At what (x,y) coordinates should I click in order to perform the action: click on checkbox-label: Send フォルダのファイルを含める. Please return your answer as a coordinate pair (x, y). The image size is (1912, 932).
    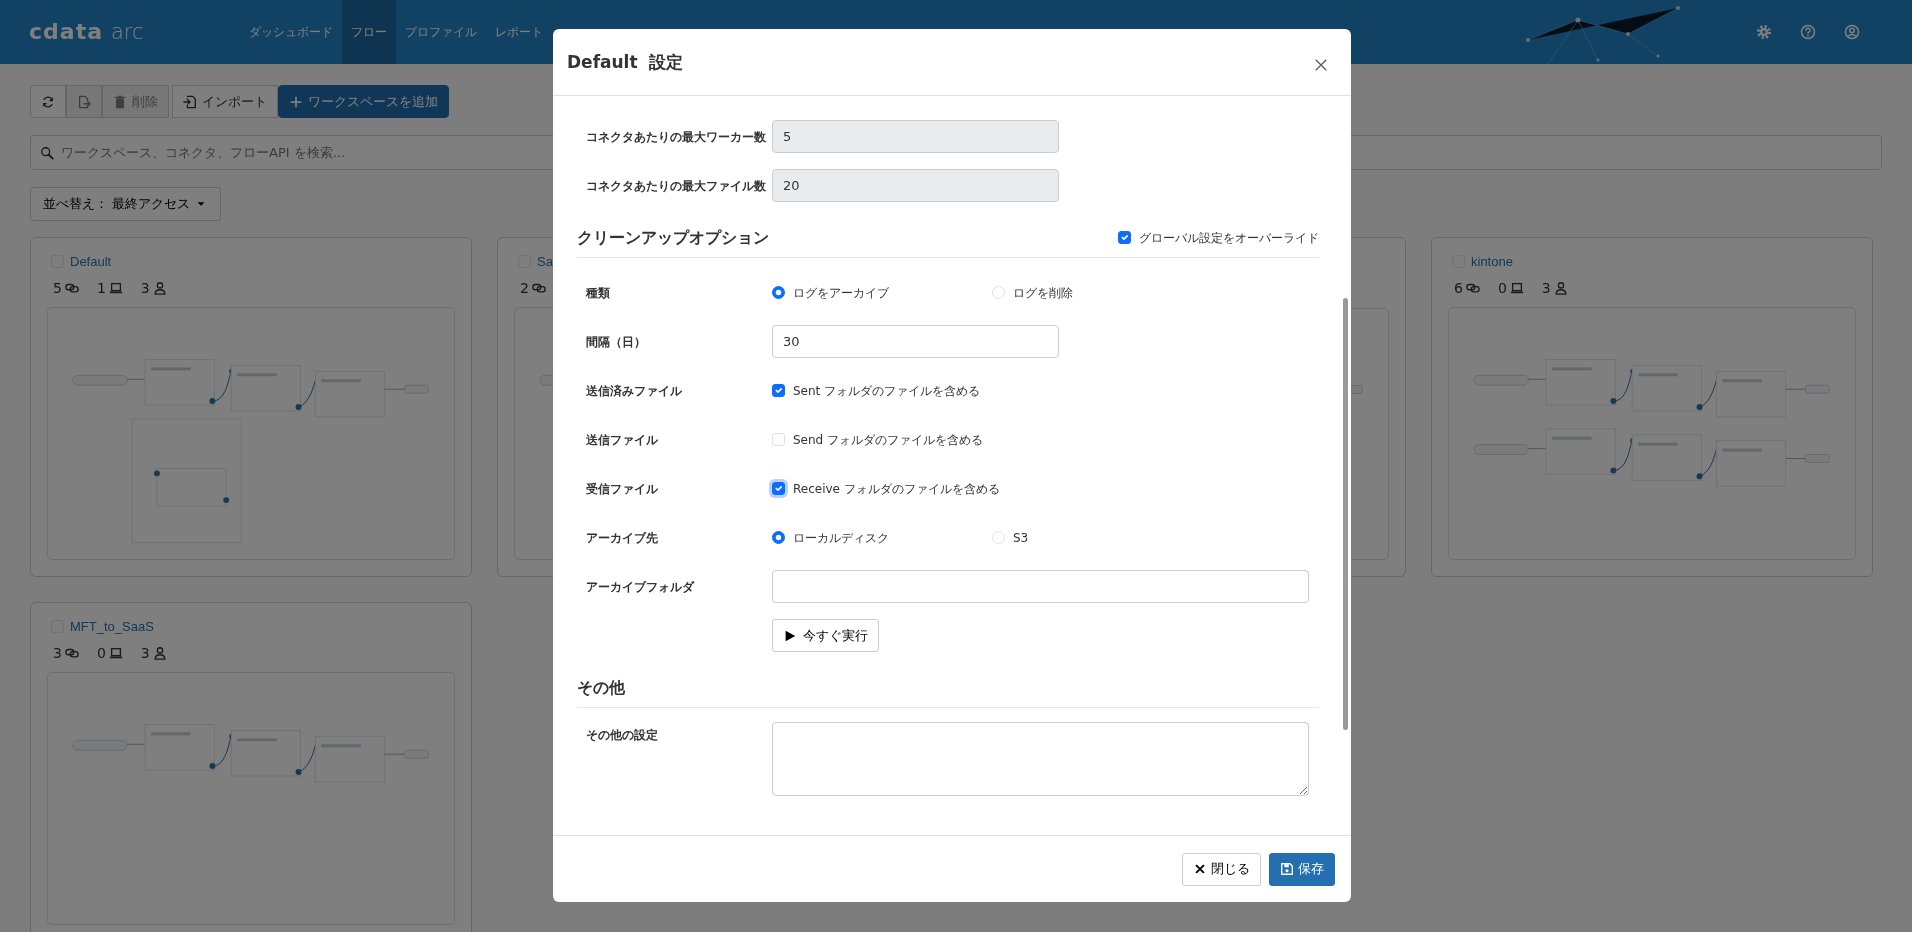
    Looking at the image, I should click on (888, 439).